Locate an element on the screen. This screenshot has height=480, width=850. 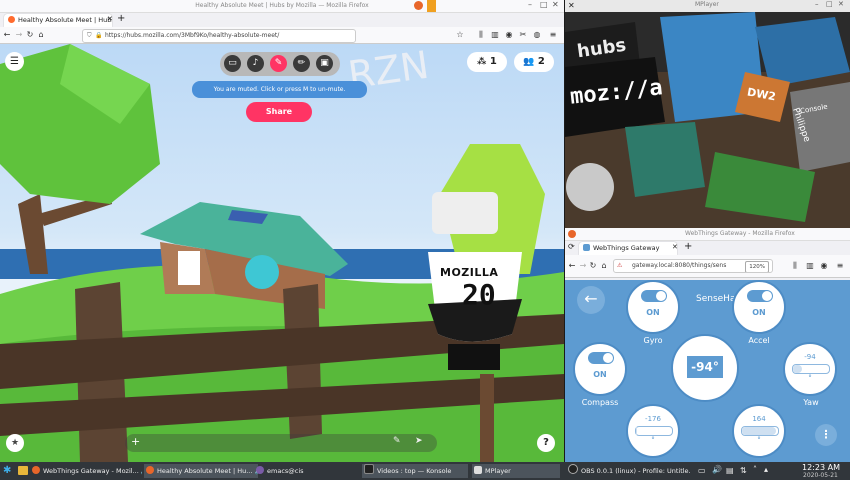
webthings-home-icon: ⌂ is located at coordinates (604, 266).